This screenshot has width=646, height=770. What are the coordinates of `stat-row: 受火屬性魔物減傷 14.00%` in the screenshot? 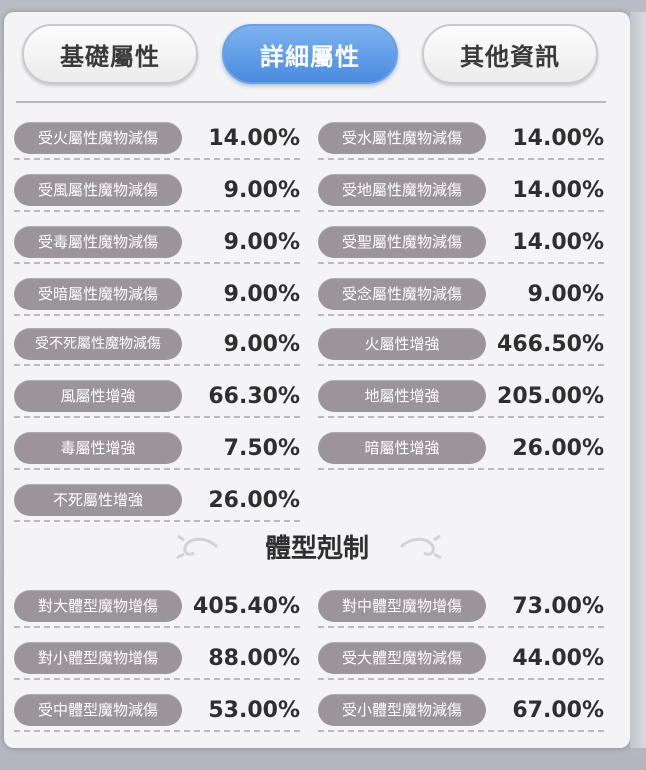 It's located at (157, 140).